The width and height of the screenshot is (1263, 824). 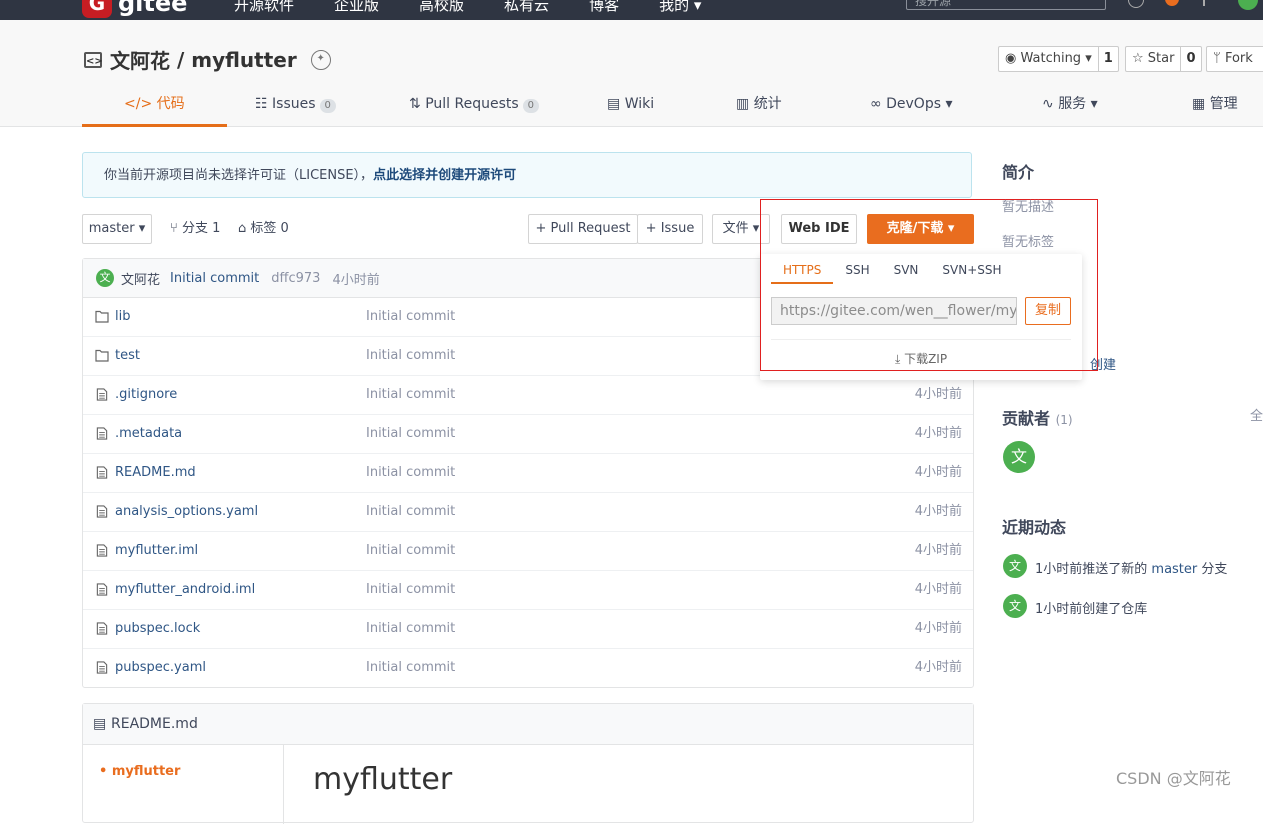 What do you see at coordinates (528, 473) in the screenshot?
I see `table-row: README.md Initial commit 4小时前` at bounding box center [528, 473].